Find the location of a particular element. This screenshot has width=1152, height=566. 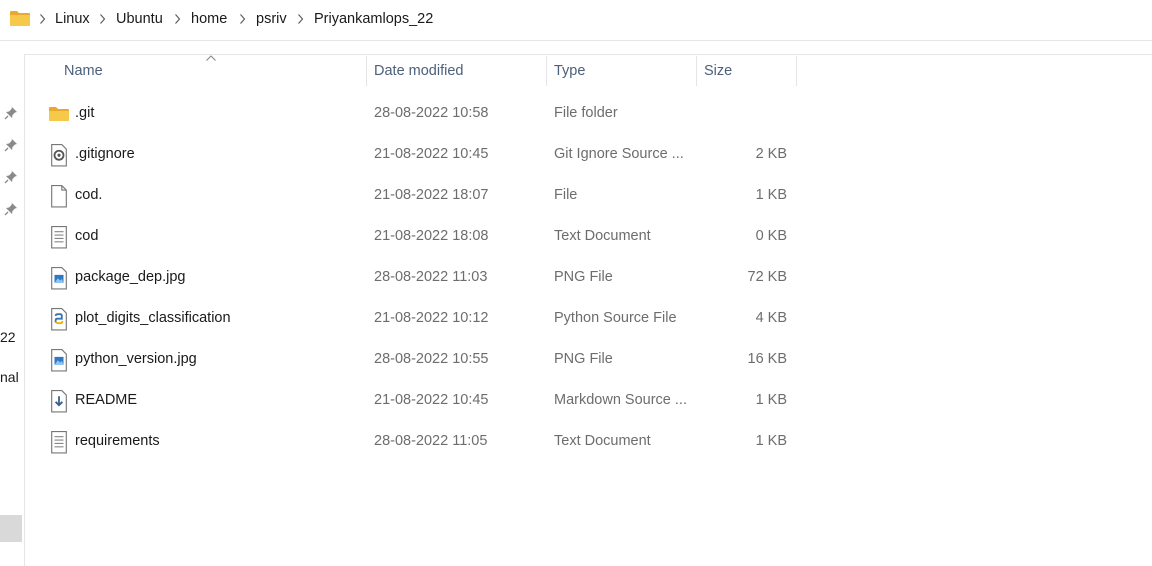

nav-item-label: 22 is located at coordinates (8, 337).